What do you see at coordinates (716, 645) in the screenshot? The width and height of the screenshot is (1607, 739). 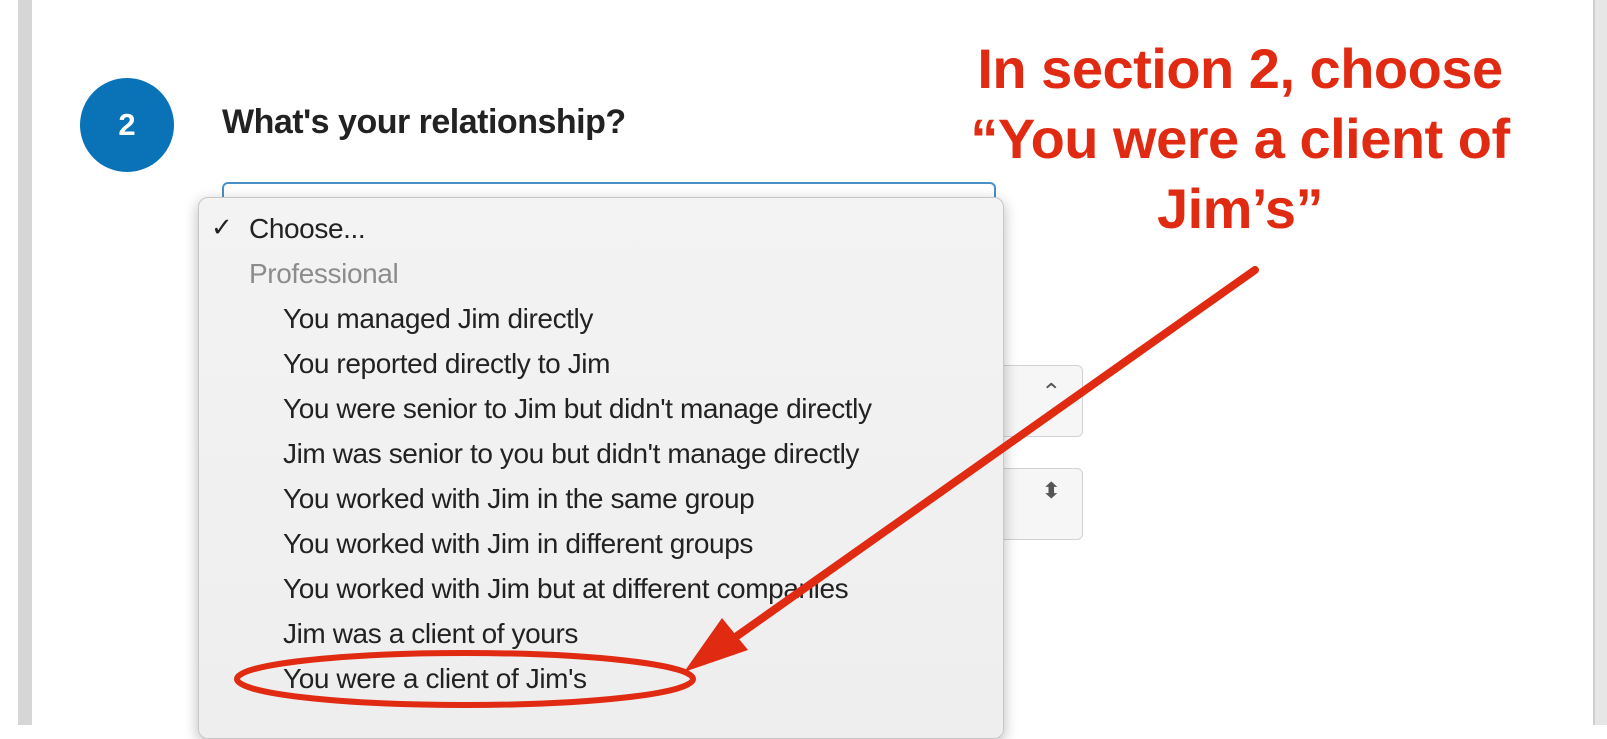 I see `annotation-arrow-head` at bounding box center [716, 645].